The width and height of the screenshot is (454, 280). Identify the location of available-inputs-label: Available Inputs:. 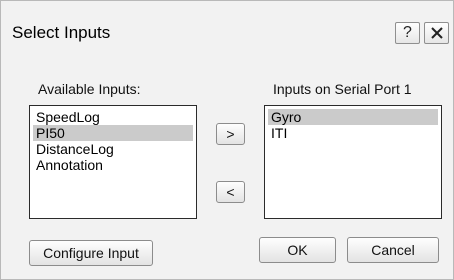
(89, 89).